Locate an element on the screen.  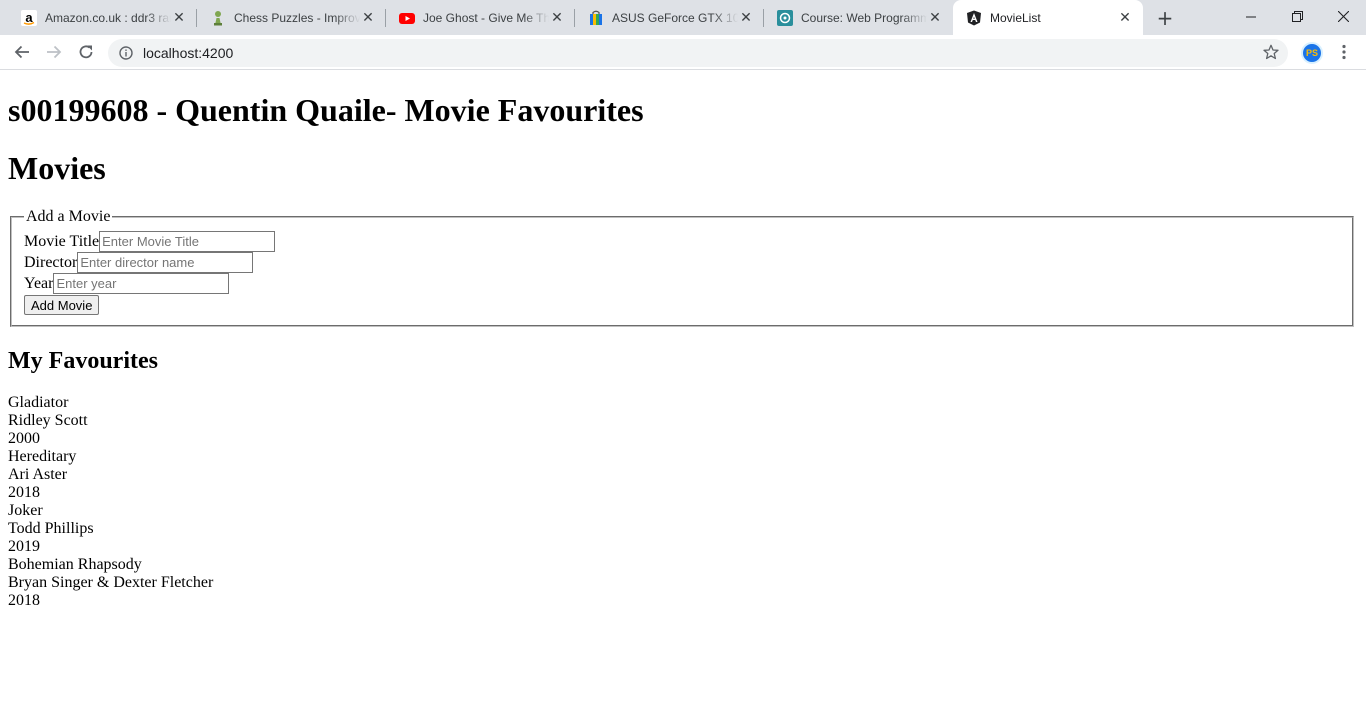
director-label: Director is located at coordinates (51, 262).